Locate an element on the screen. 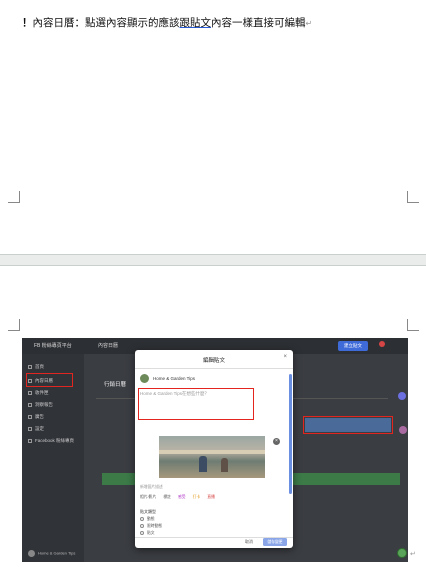 The width and height of the screenshot is (426, 582). top-nav-title: 內容日曆 is located at coordinates (108, 346).